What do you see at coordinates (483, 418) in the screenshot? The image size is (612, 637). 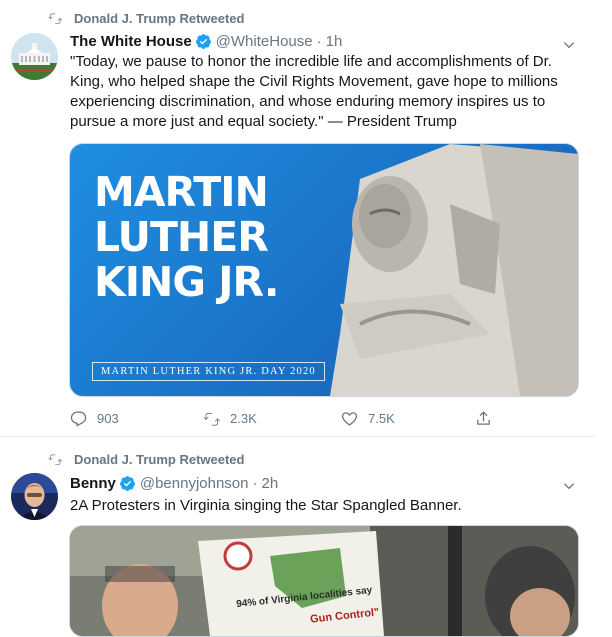 I see `share-icon` at bounding box center [483, 418].